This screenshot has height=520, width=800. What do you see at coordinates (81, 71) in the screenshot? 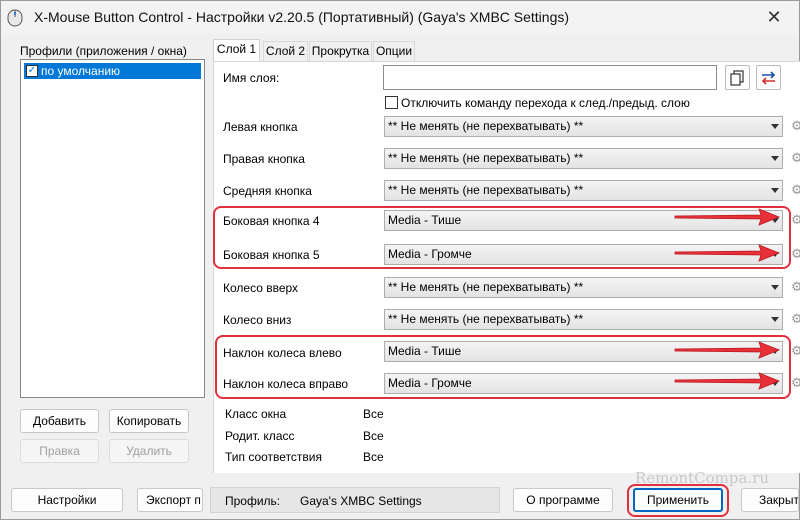
I see `profile-item-label: по умолчанию` at bounding box center [81, 71].